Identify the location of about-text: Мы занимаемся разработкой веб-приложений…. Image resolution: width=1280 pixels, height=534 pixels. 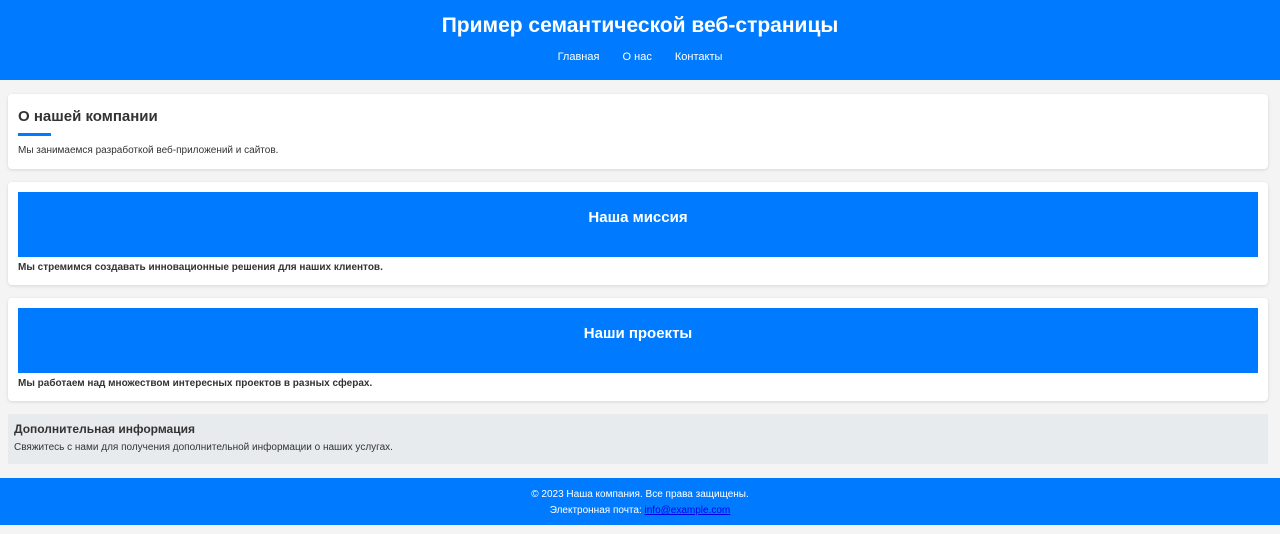
(148, 150).